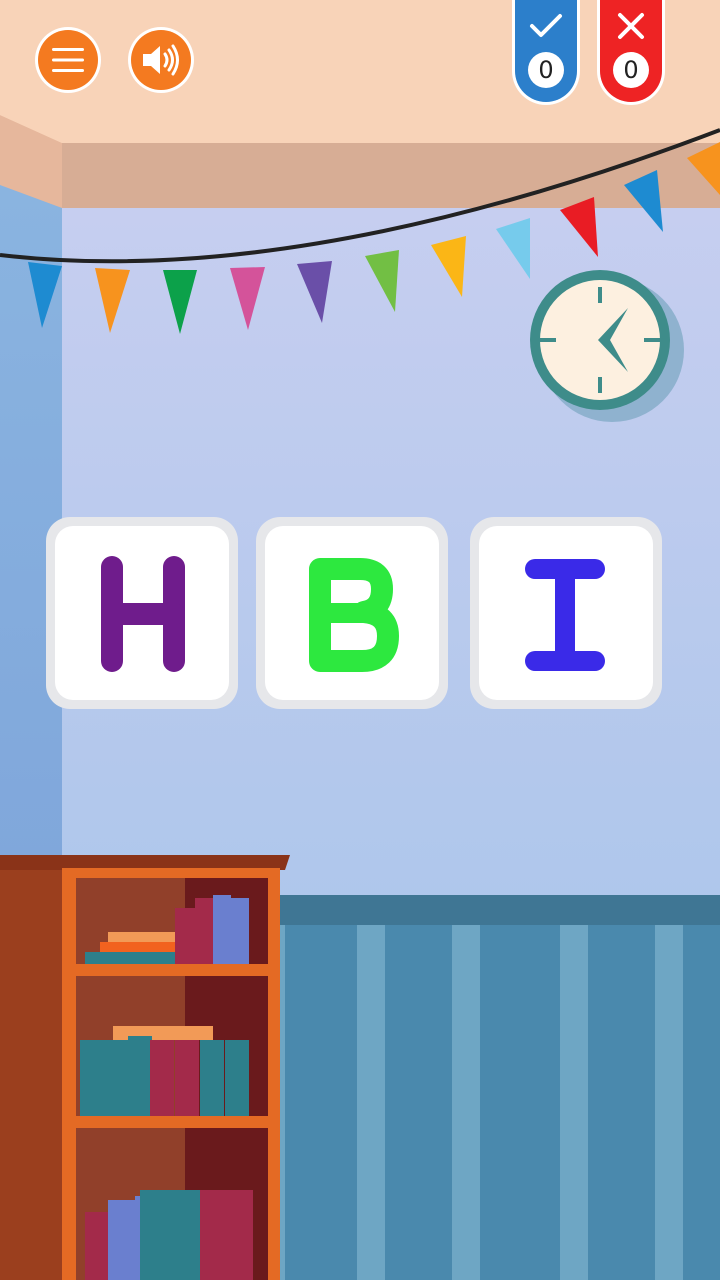  I want to click on letter-tile-i: I, so click(566, 613).